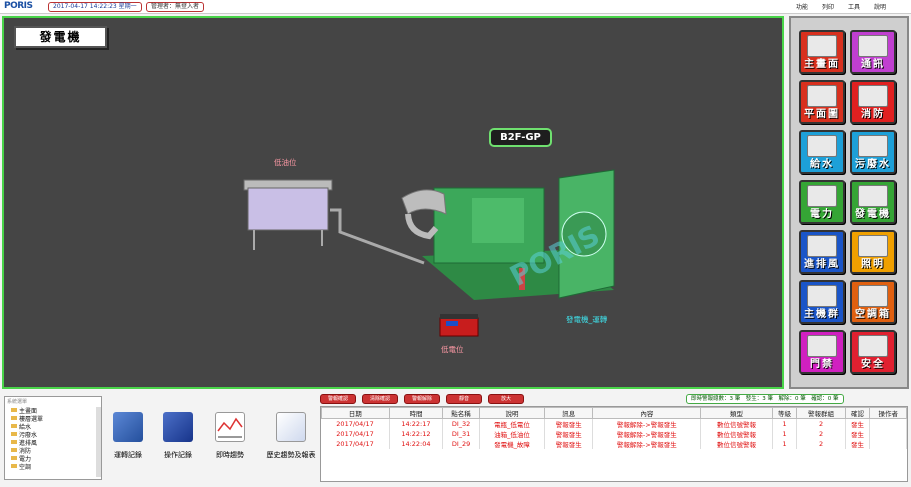 This screenshot has width=911, height=487. I want to click on tile-label: 主機群, so click(822, 314).